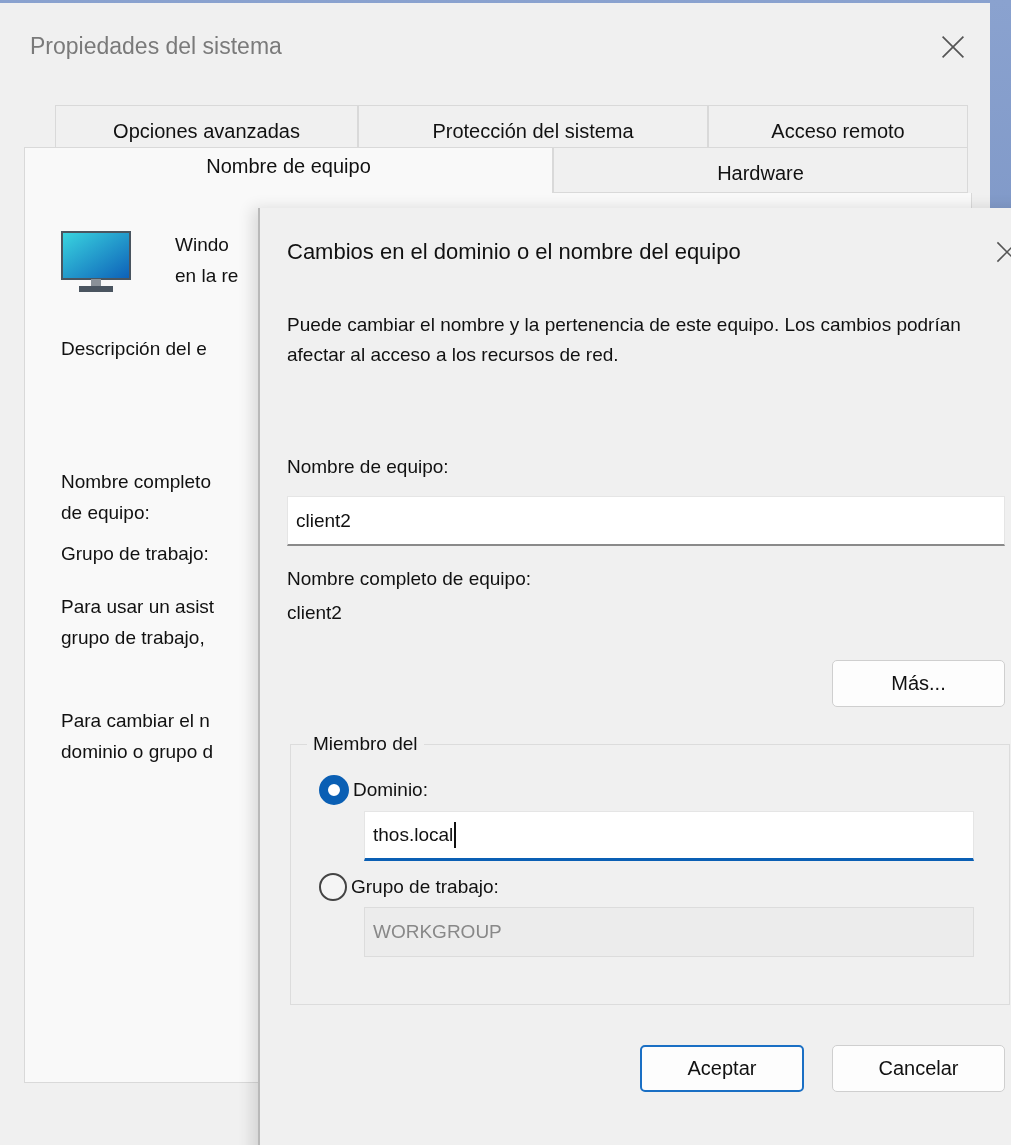 The image size is (1011, 1145). Describe the element at coordinates (96, 262) in the screenshot. I see `monitor-icon` at that location.